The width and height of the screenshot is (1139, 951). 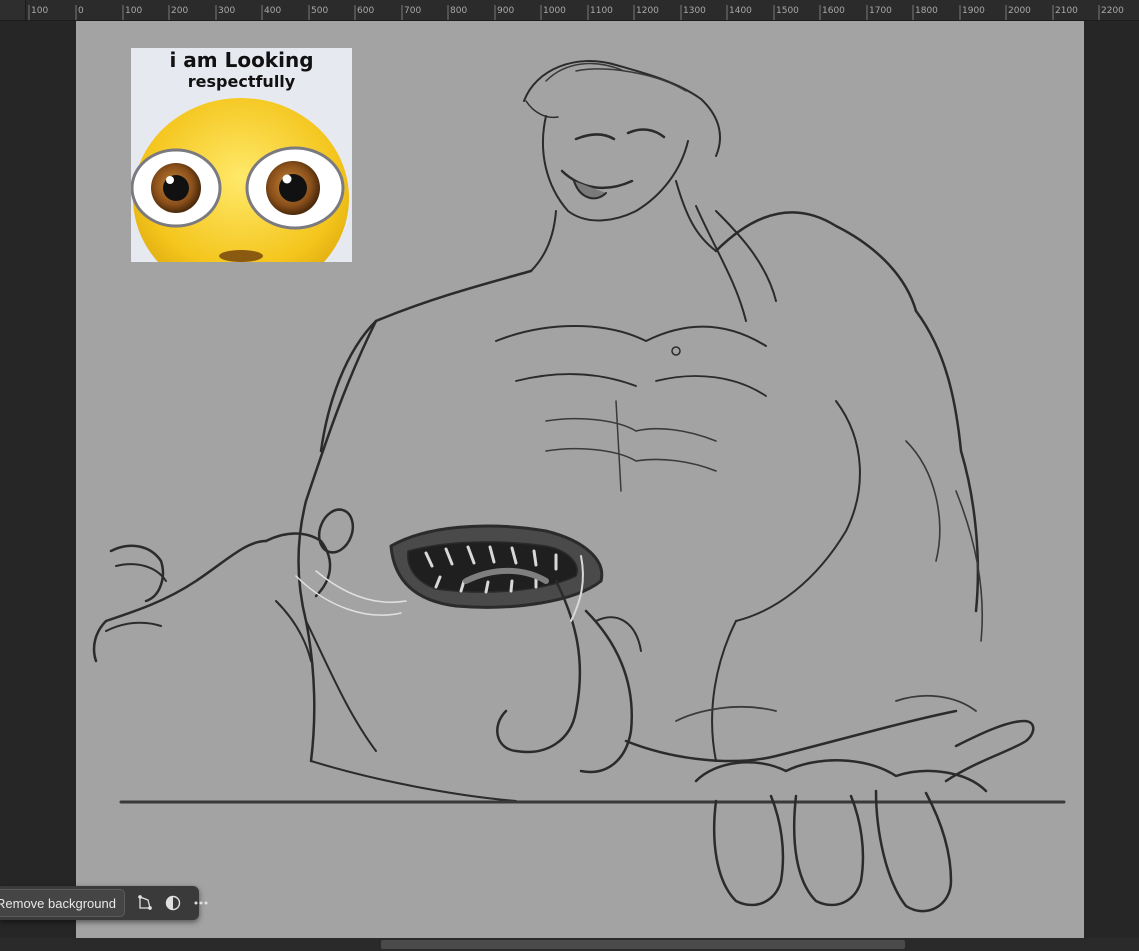 I want to click on meme-caption-line2: respectfully, so click(x=241, y=81).